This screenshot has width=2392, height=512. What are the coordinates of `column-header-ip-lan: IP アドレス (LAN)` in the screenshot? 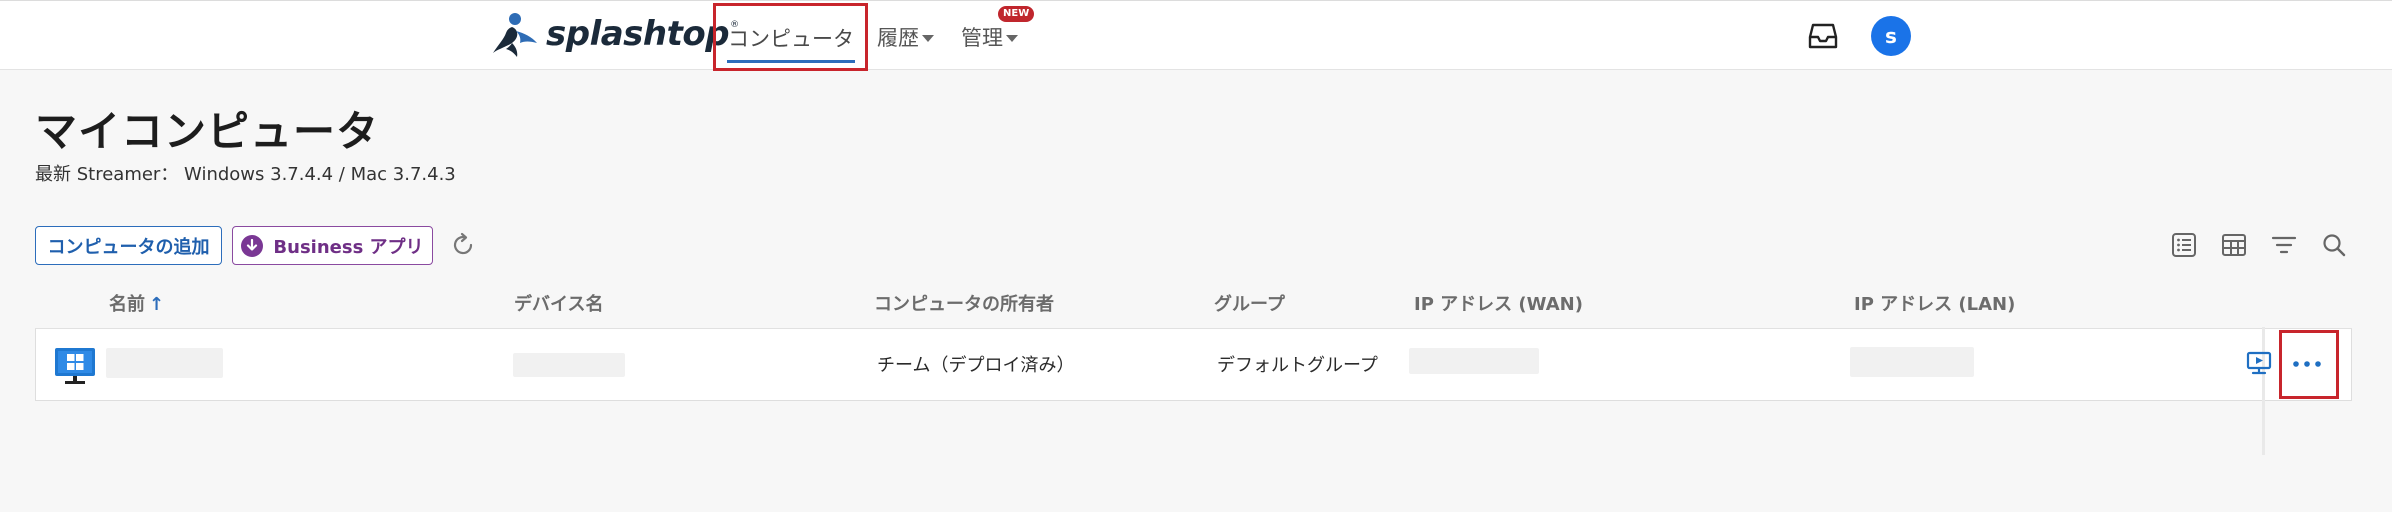 It's located at (1934, 303).